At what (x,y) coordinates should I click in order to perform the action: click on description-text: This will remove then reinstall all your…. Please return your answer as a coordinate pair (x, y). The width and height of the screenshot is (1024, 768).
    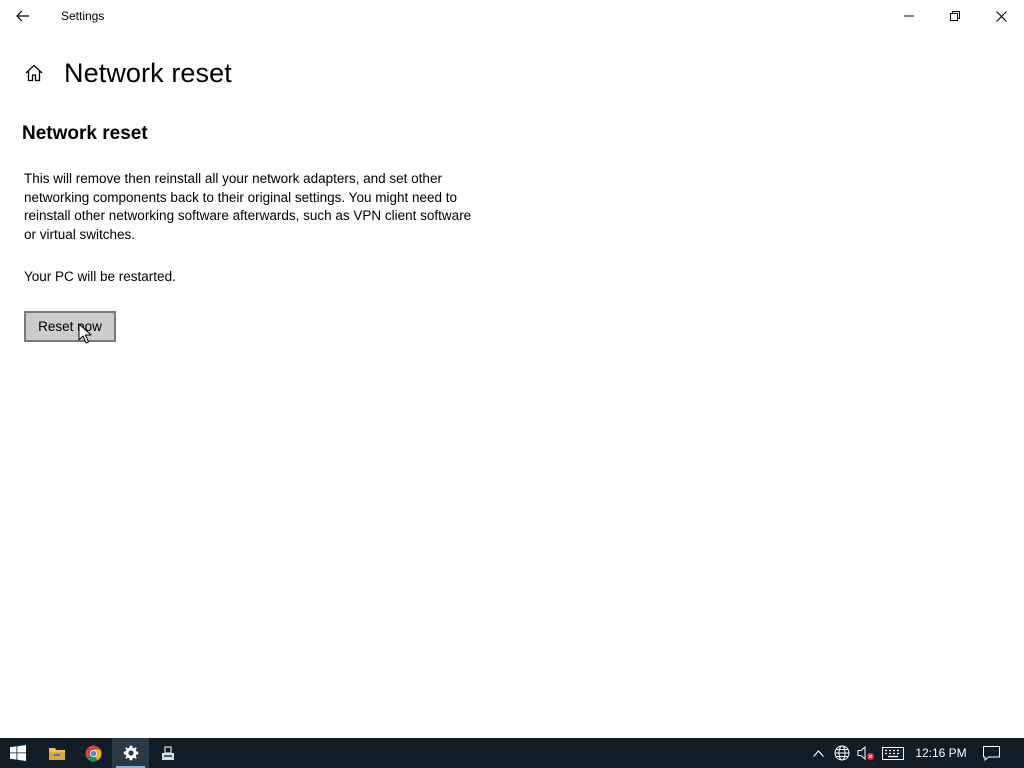
    Looking at the image, I should click on (248, 206).